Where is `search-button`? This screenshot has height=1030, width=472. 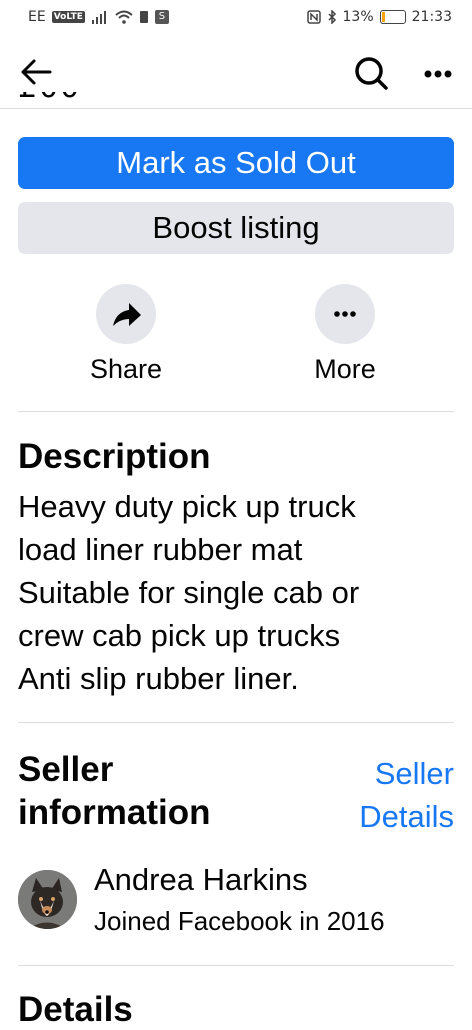 search-button is located at coordinates (371, 73).